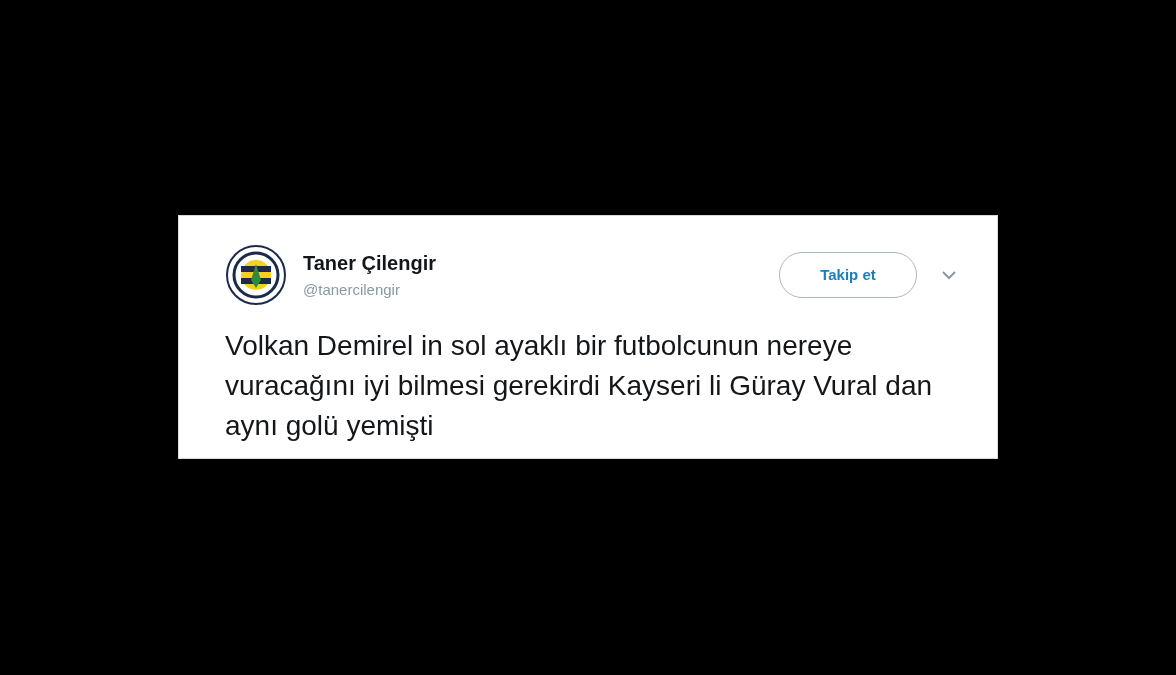 This screenshot has height=675, width=1176. I want to click on user-handle: @tanercilengir, so click(352, 289).